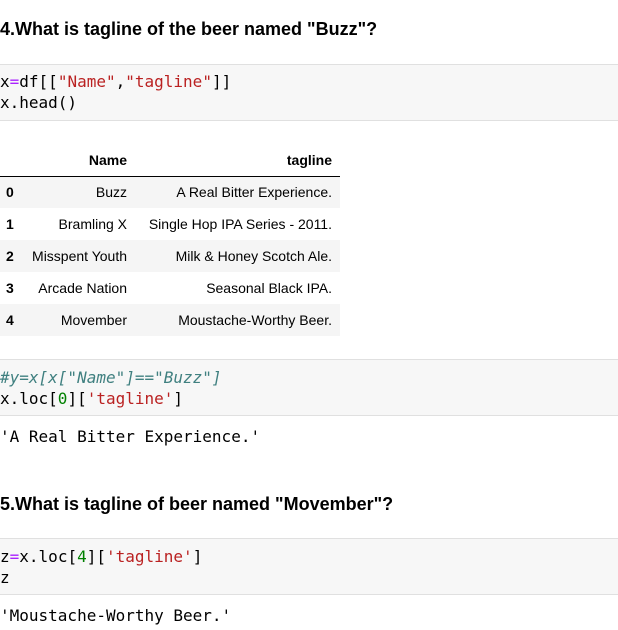 This screenshot has width=618, height=630. I want to click on row-index: 2, so click(10, 256).